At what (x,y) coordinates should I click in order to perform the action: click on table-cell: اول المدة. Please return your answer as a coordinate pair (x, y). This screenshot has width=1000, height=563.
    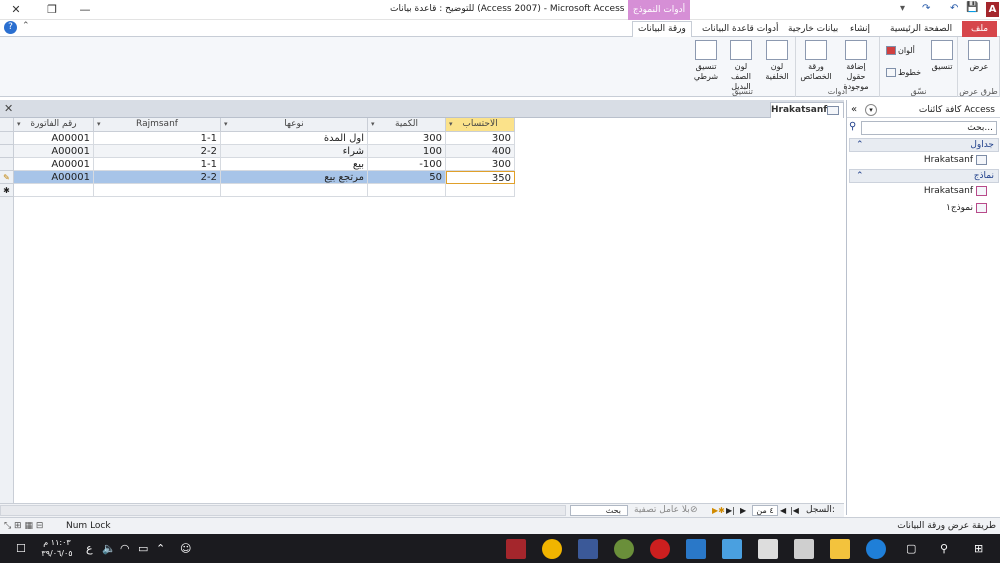
    Looking at the image, I should click on (294, 138).